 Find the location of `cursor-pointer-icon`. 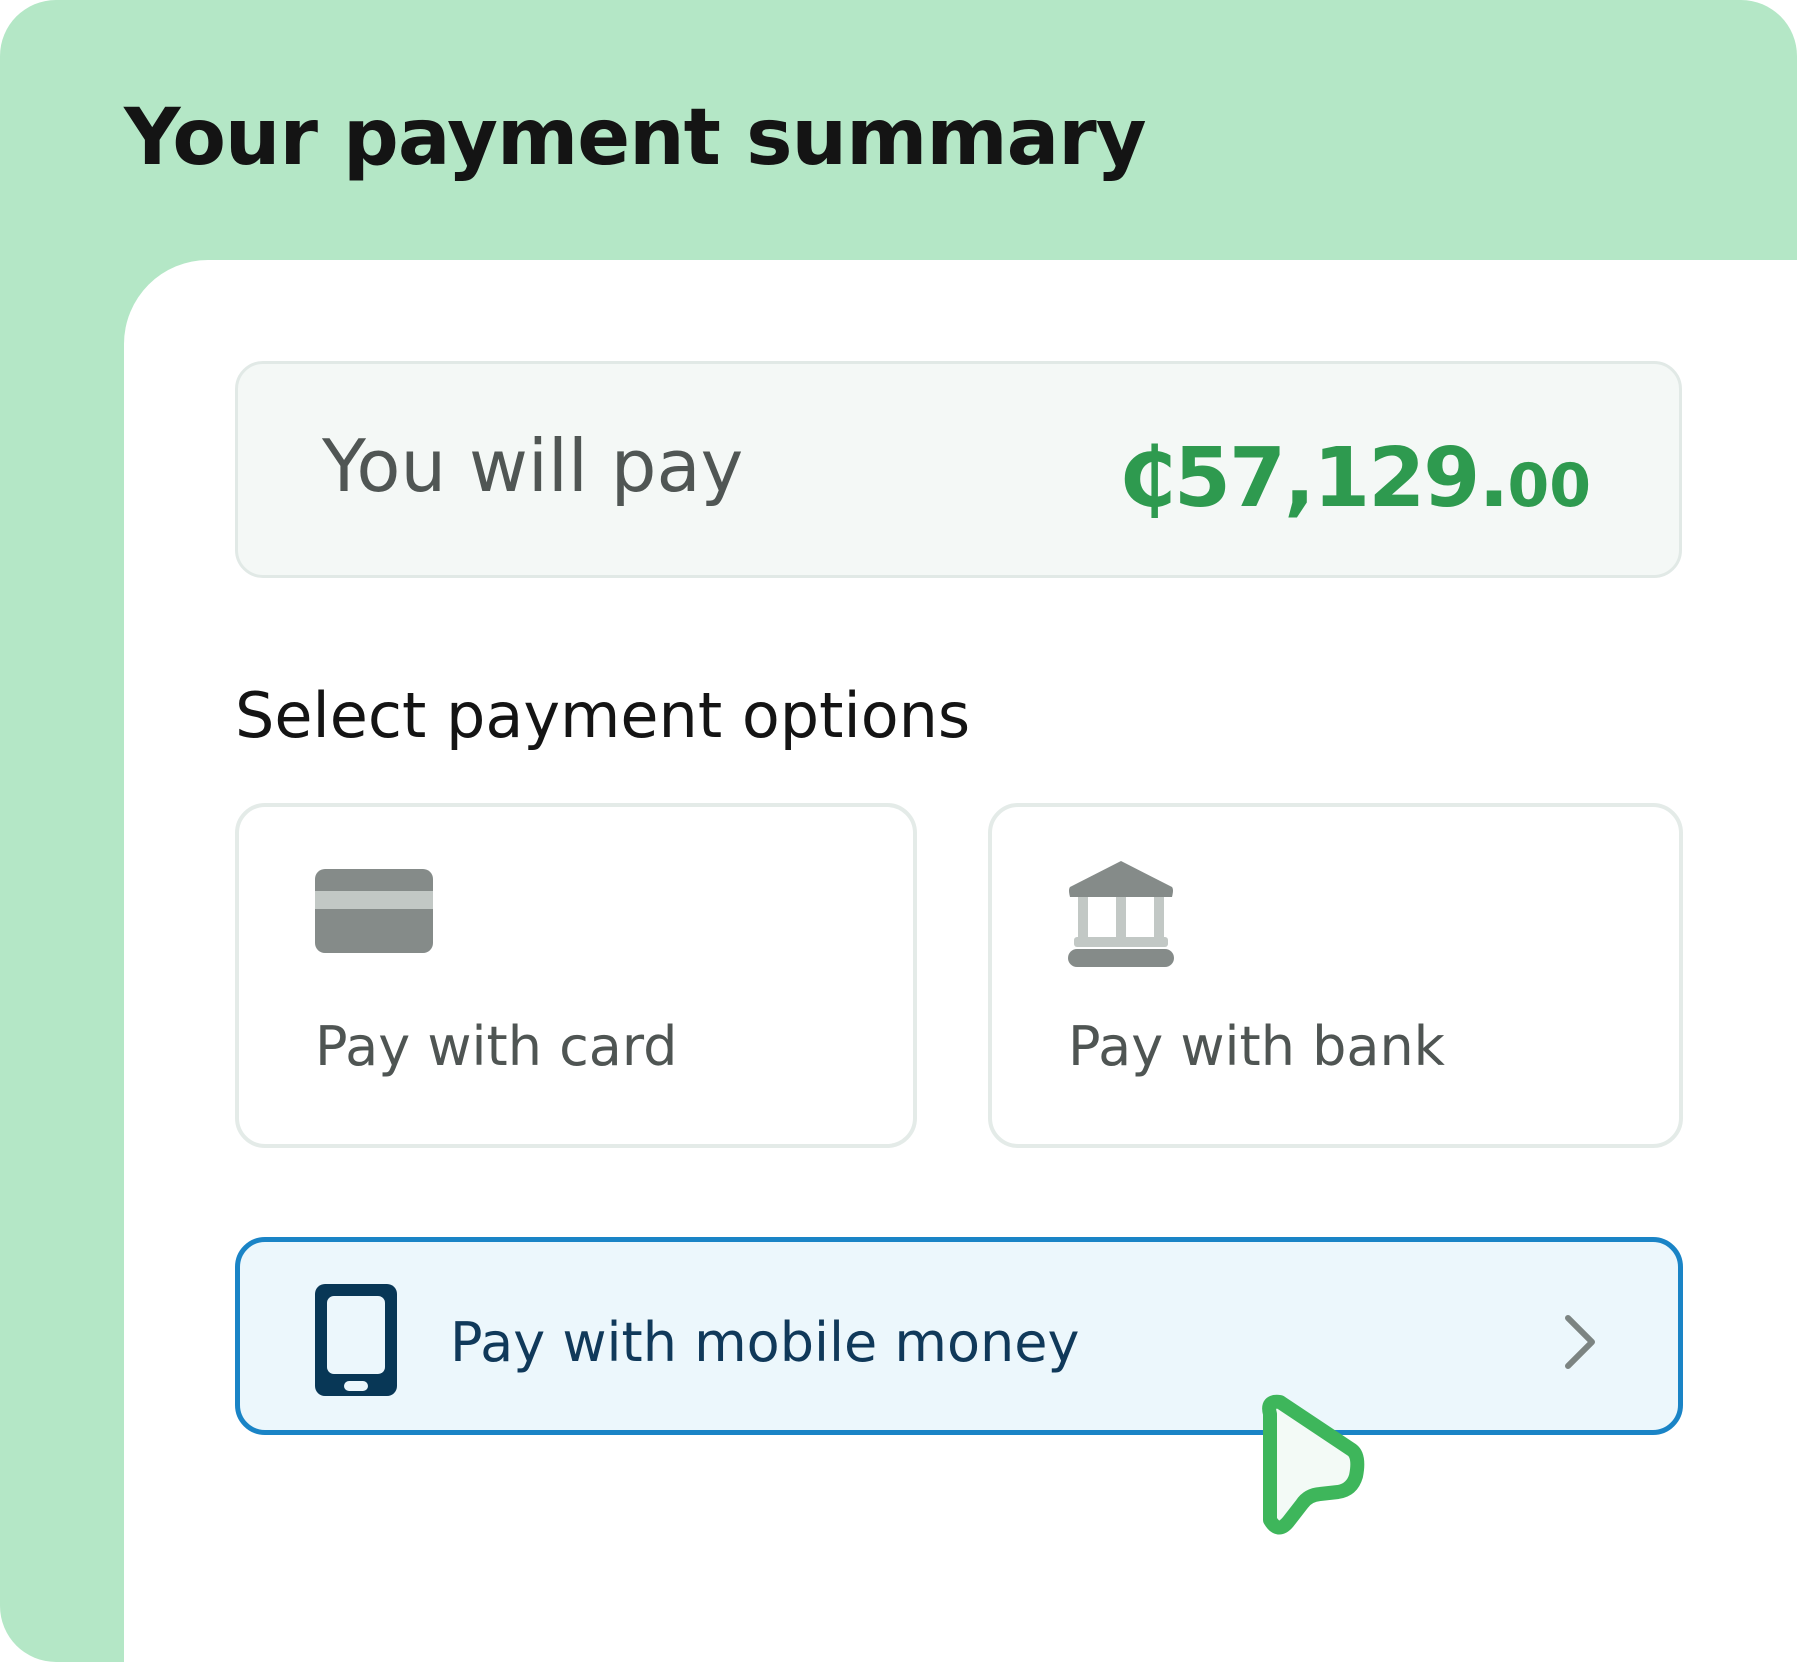

cursor-pointer-icon is located at coordinates (1313, 1464).